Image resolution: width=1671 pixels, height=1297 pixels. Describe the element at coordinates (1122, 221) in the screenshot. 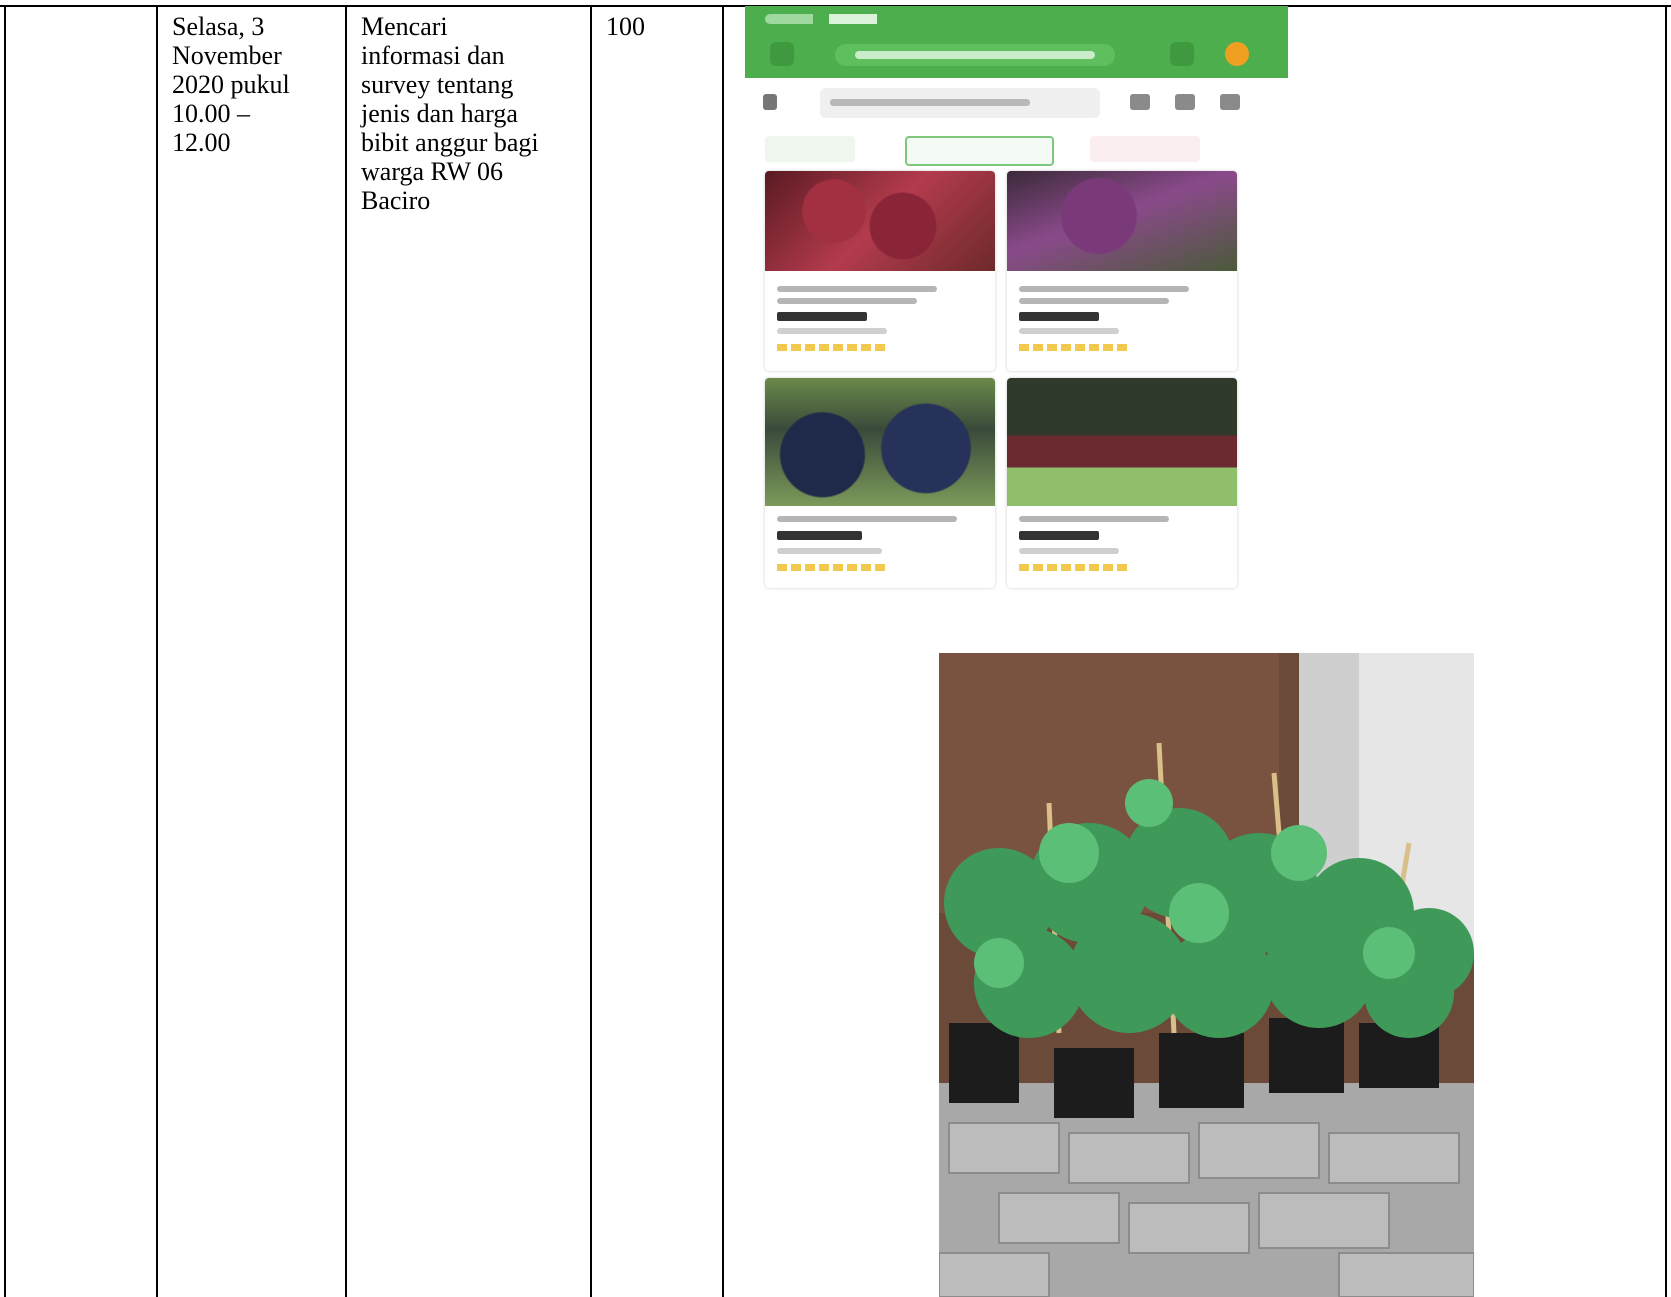

I see `purple-grapes-image` at that location.